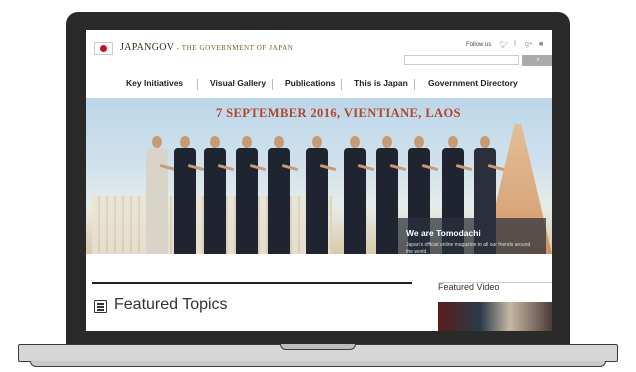 The image size is (636, 372). I want to click on featured-video-thumbnail, so click(495, 316).